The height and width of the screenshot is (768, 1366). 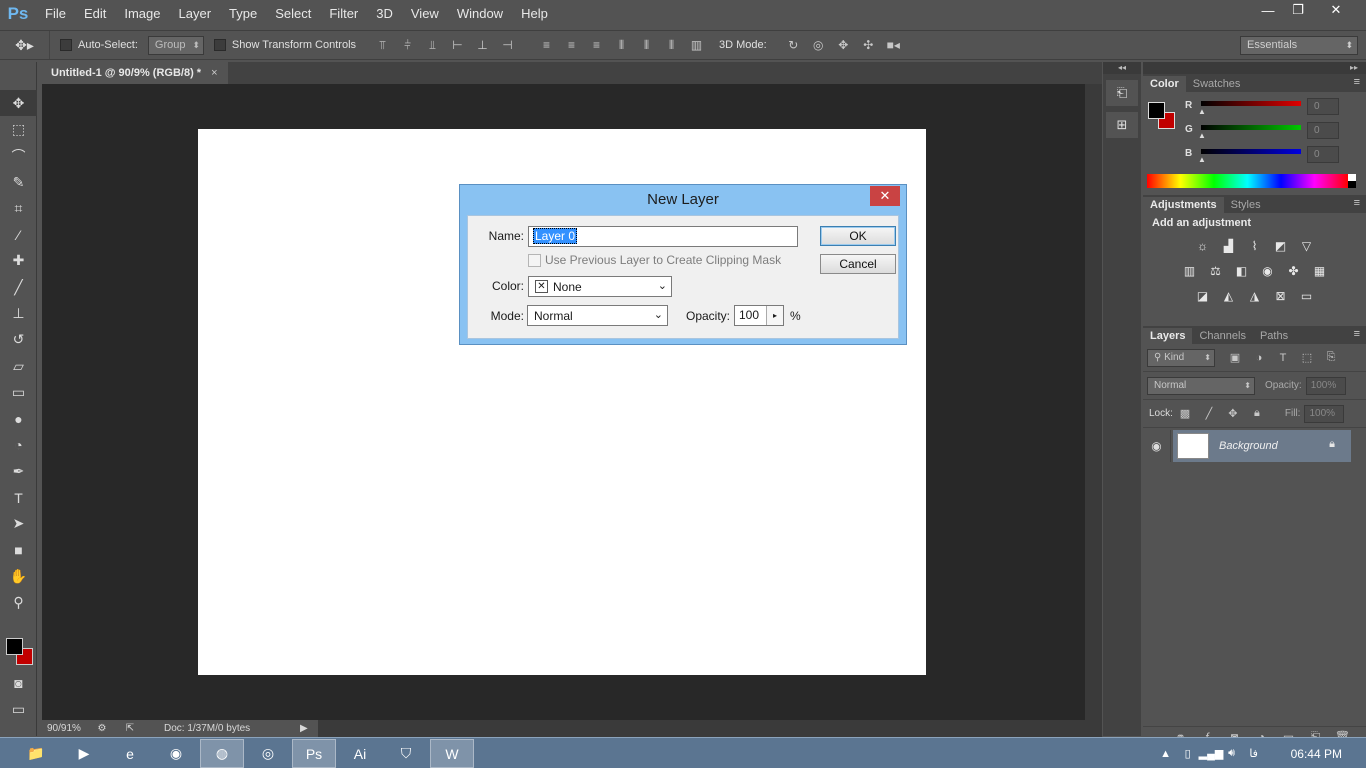 What do you see at coordinates (596, 45) in the screenshot?
I see `distribute-bottom-icon: ≡` at bounding box center [596, 45].